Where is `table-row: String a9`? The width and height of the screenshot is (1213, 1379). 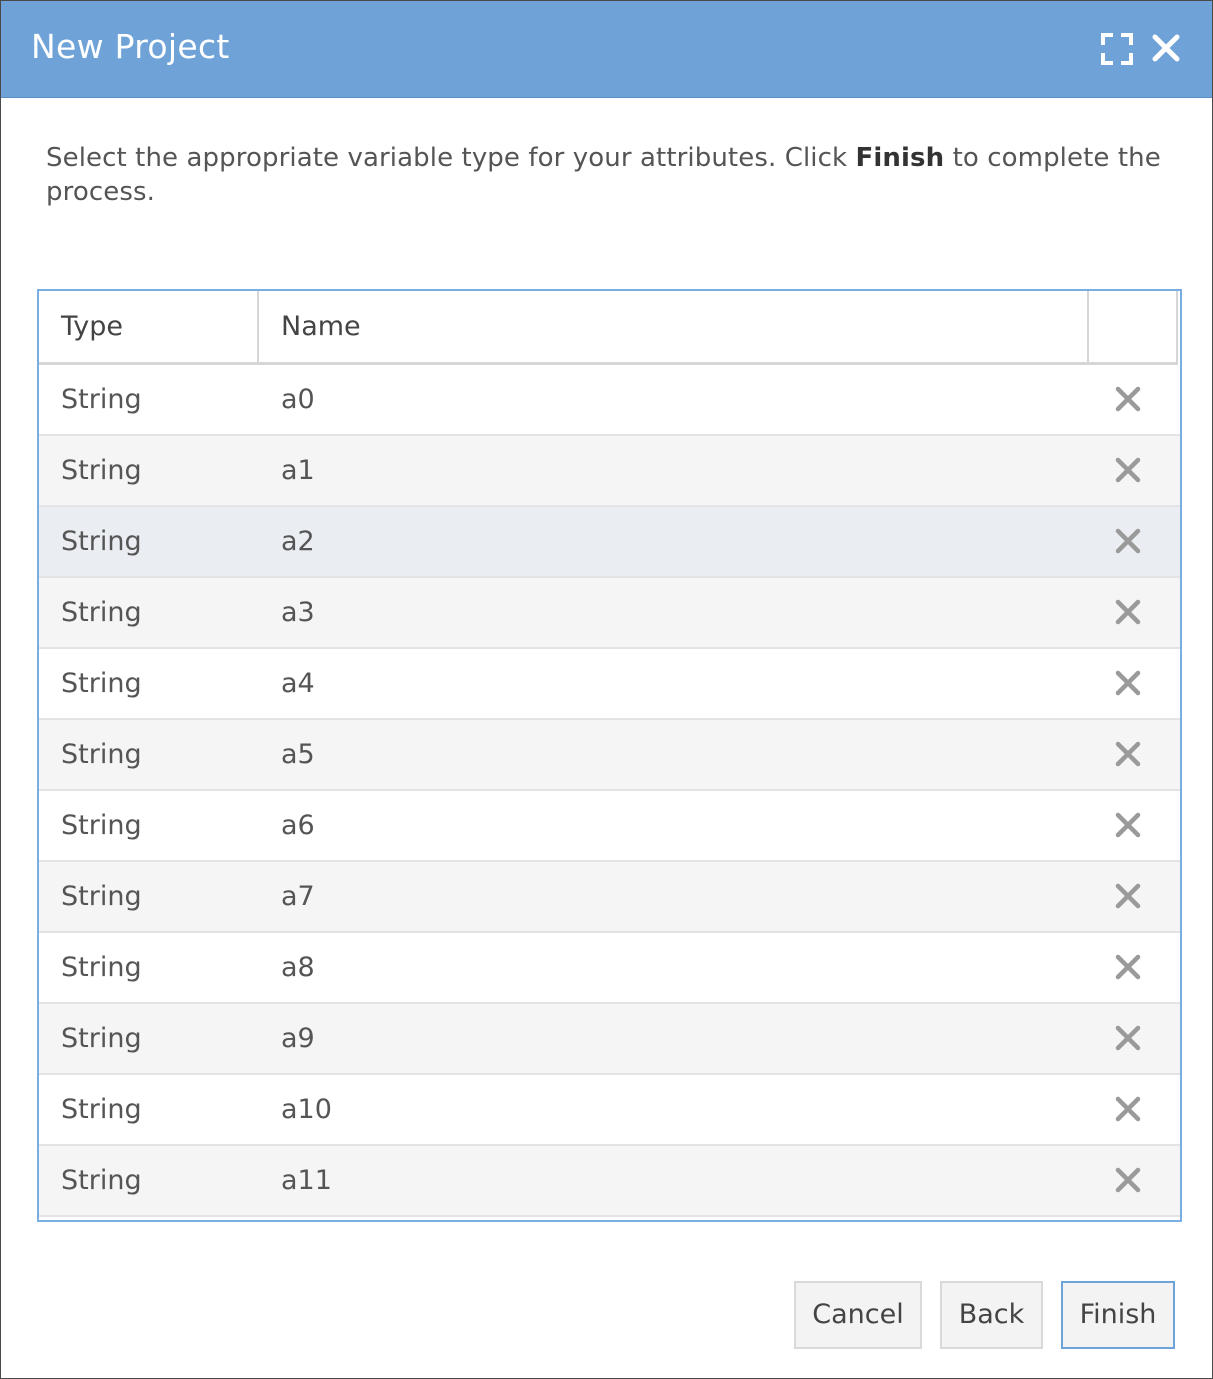 table-row: String a9 is located at coordinates (609, 1039).